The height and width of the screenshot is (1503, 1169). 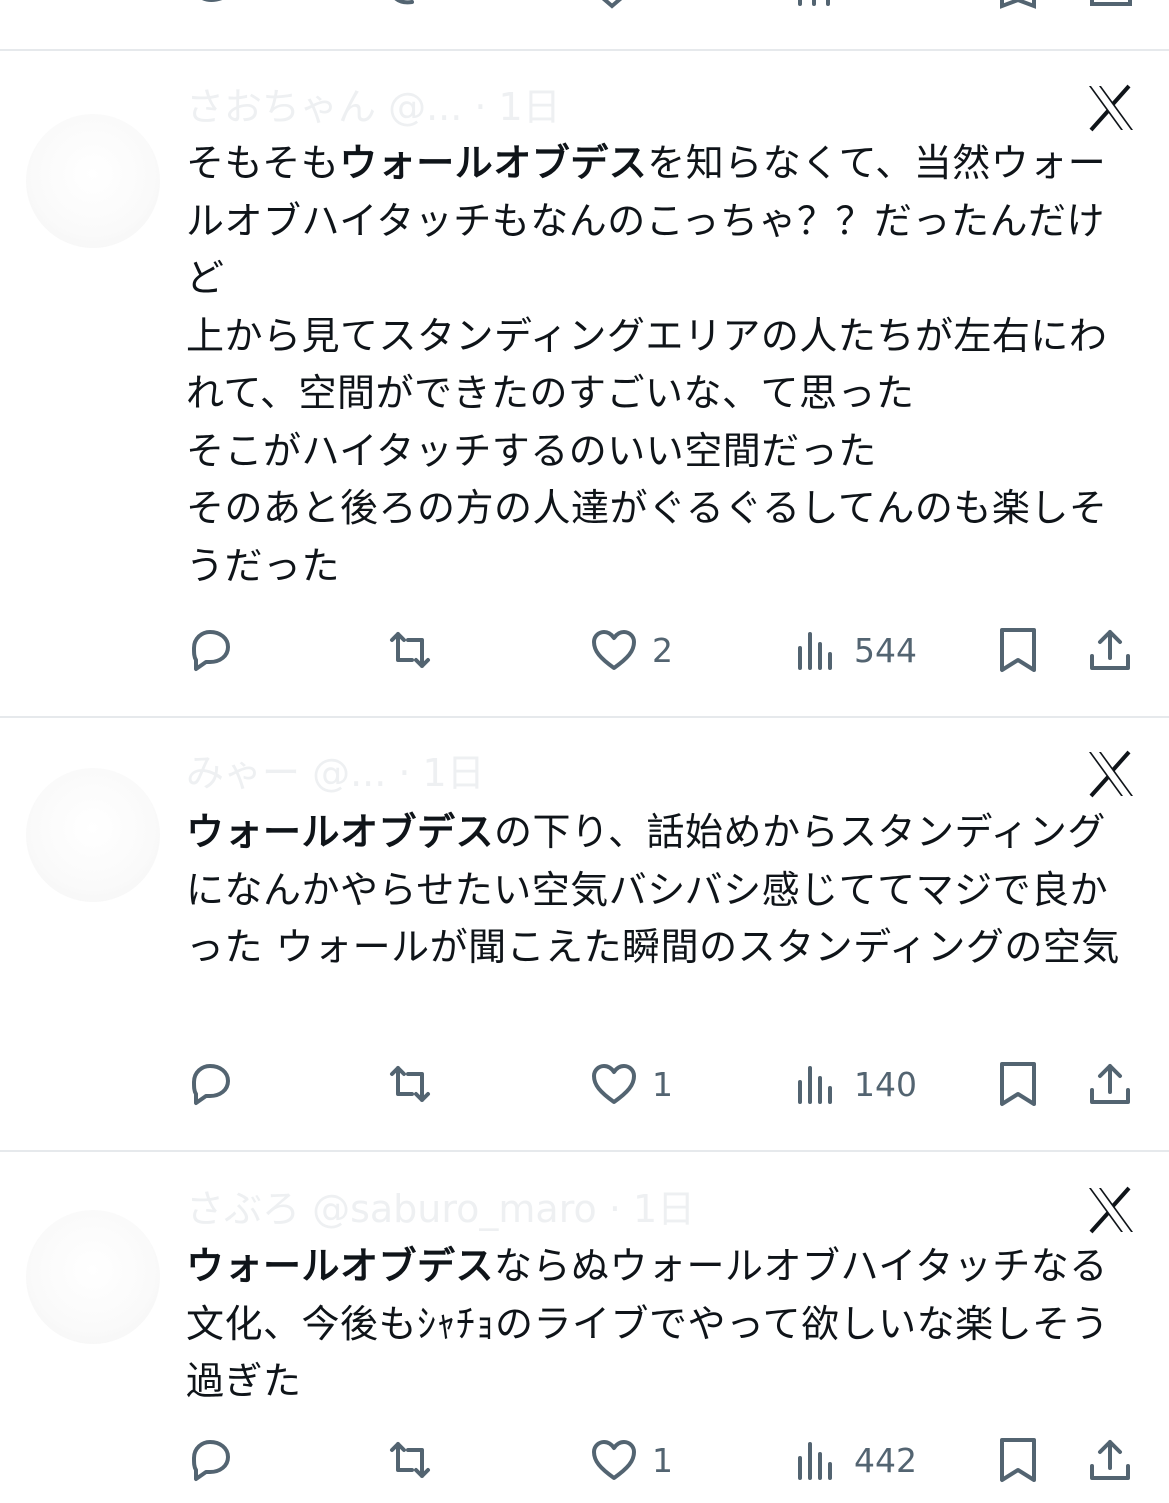 I want to click on tweet-actions: 1 140, so click(x=584, y=1084).